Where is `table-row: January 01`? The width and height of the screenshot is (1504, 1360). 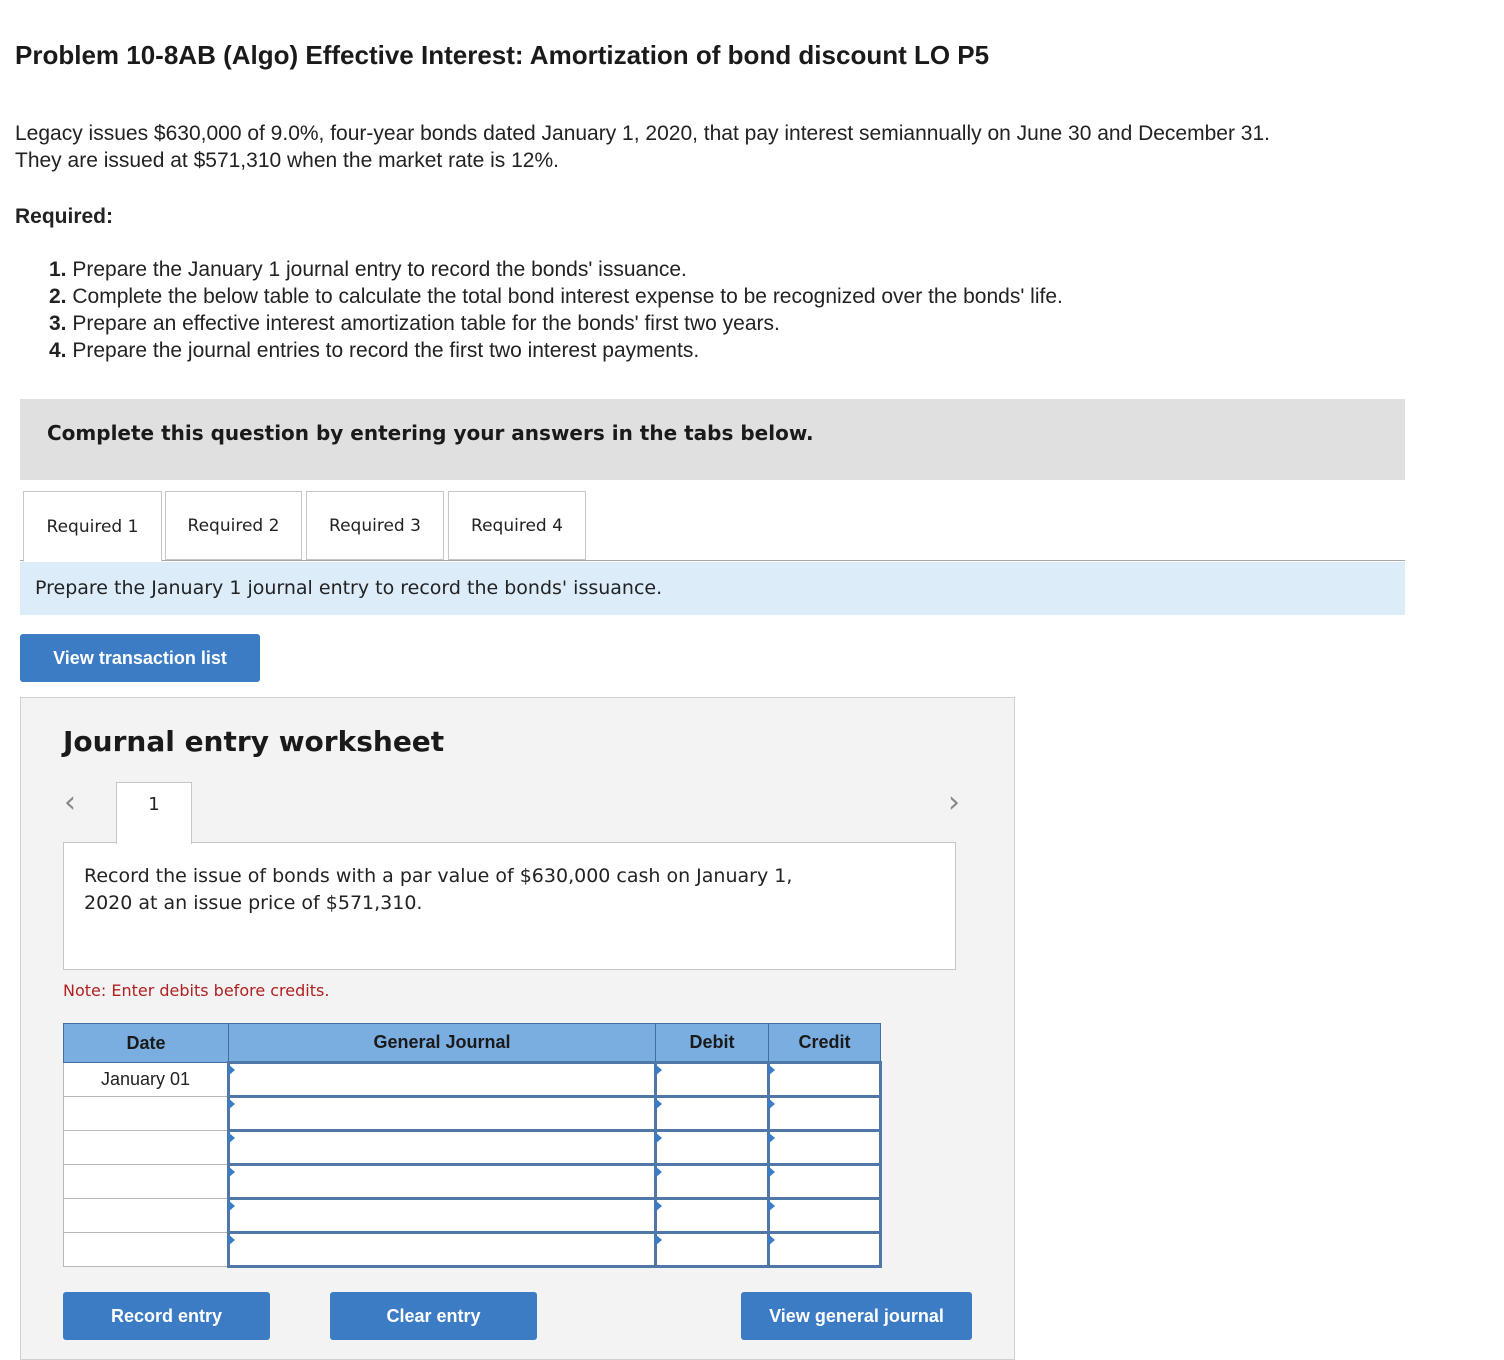 table-row: January 01 is located at coordinates (472, 1079).